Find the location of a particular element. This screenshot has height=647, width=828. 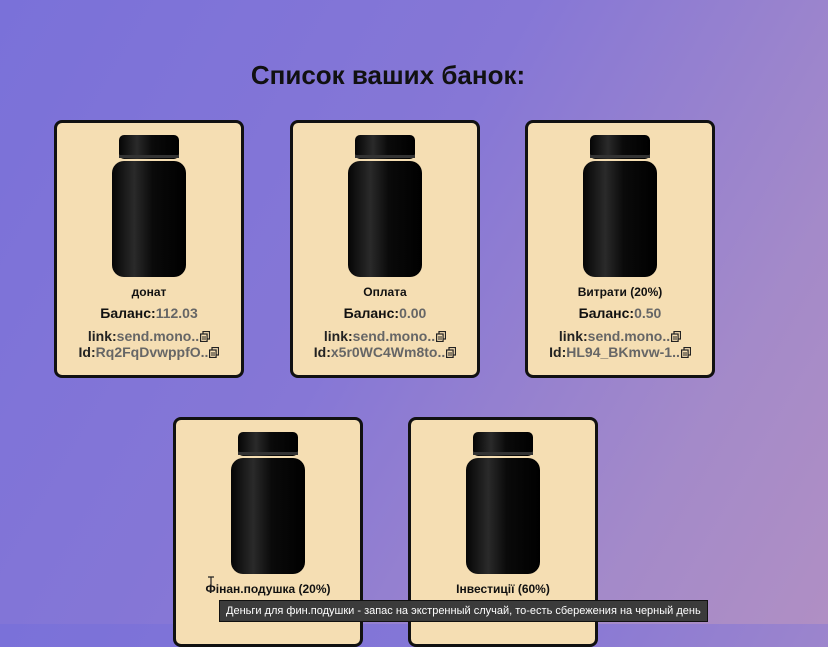

jar-name: Інвестиції (60%) is located at coordinates (503, 589).